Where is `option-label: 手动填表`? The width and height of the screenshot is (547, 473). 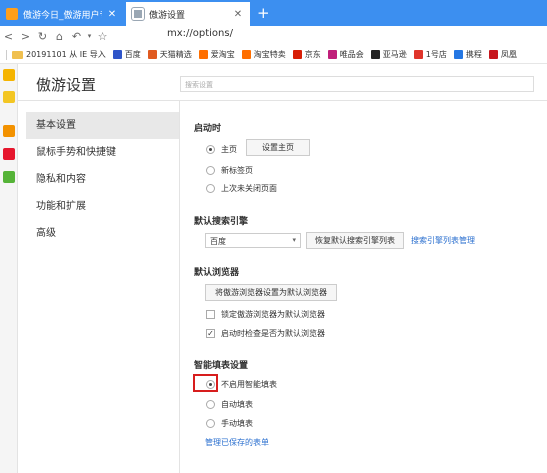
option-label: 手动填表 is located at coordinates (237, 423).